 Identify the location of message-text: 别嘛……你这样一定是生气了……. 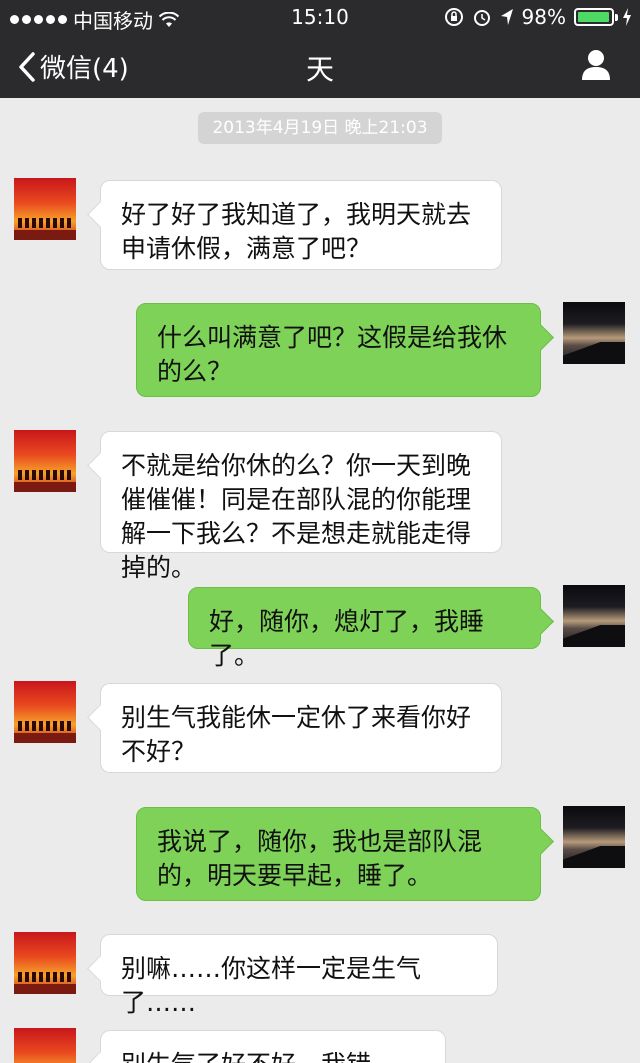
(271, 985).